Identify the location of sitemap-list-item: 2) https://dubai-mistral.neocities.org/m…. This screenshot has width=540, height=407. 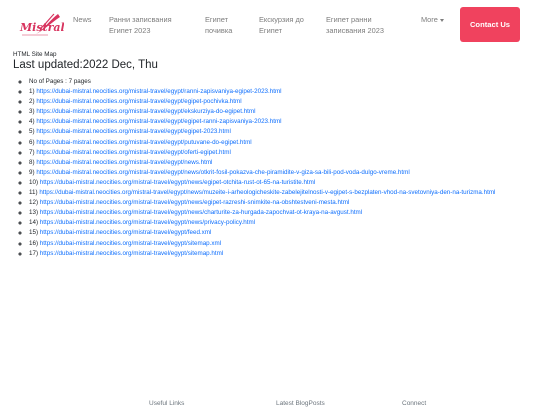
(284, 102).